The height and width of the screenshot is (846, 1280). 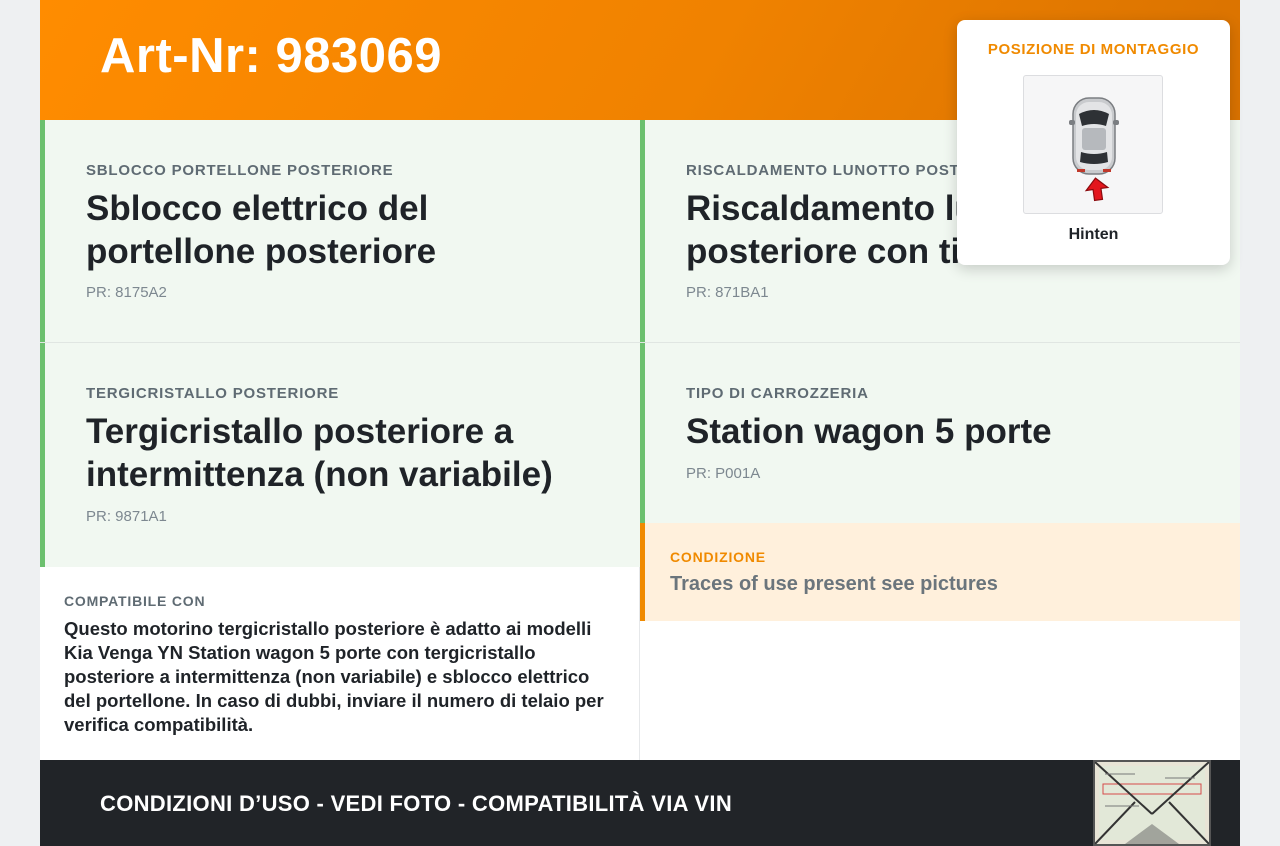 I want to click on label-photo-thumbnail, so click(x=1152, y=803).